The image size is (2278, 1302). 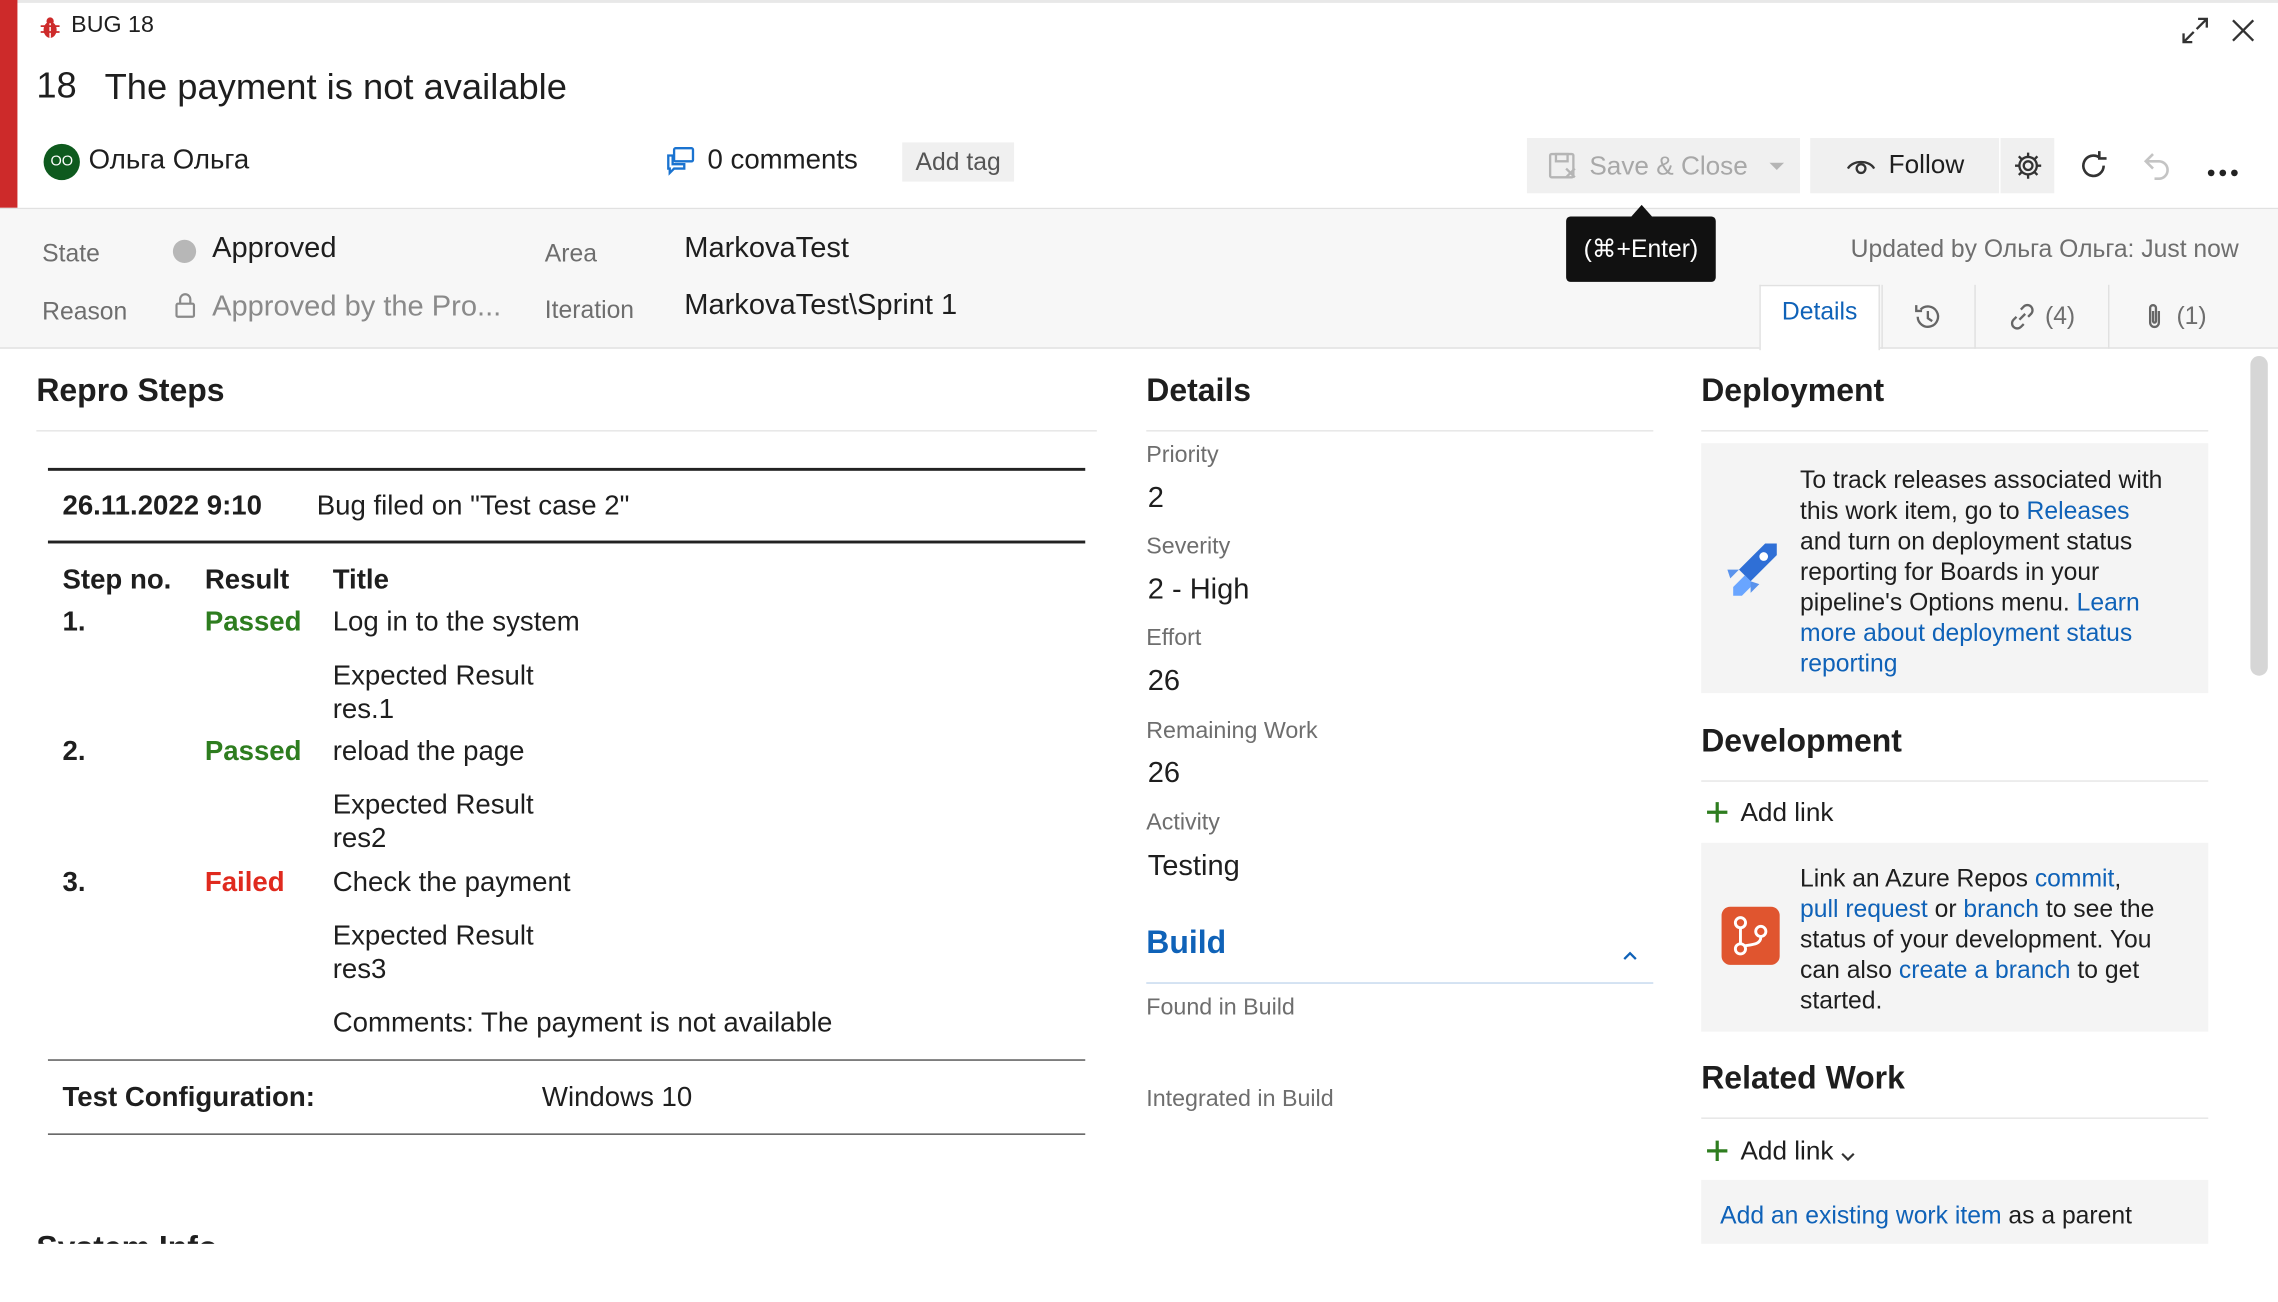 I want to click on remaining-work-label: Remaining Work, so click(x=1232, y=731).